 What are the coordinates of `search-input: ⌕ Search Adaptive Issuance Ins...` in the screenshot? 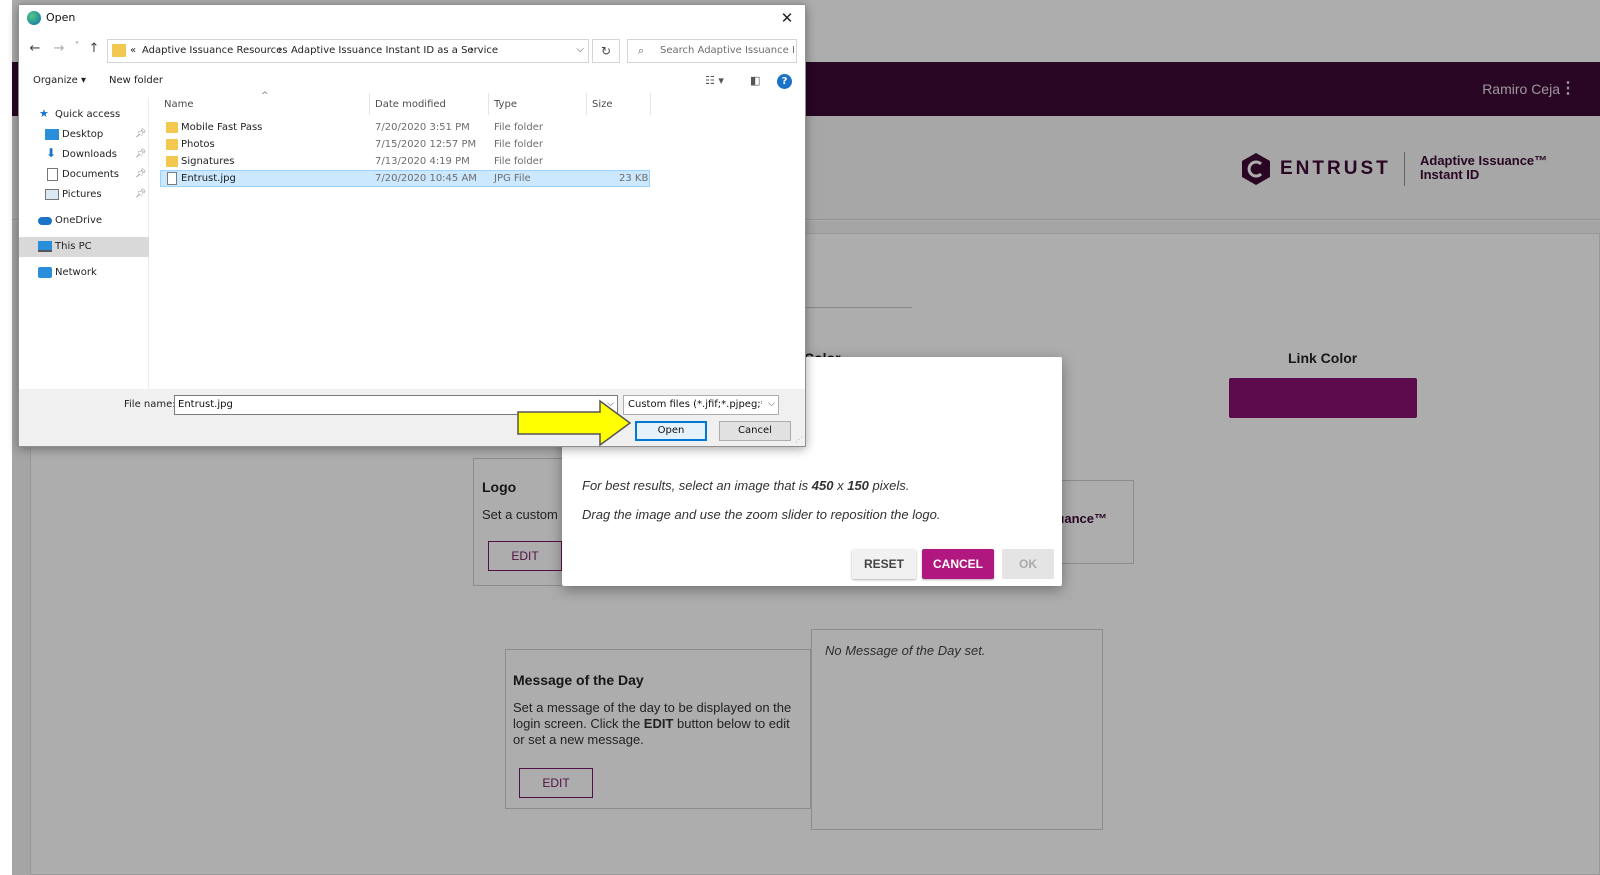 It's located at (712, 51).